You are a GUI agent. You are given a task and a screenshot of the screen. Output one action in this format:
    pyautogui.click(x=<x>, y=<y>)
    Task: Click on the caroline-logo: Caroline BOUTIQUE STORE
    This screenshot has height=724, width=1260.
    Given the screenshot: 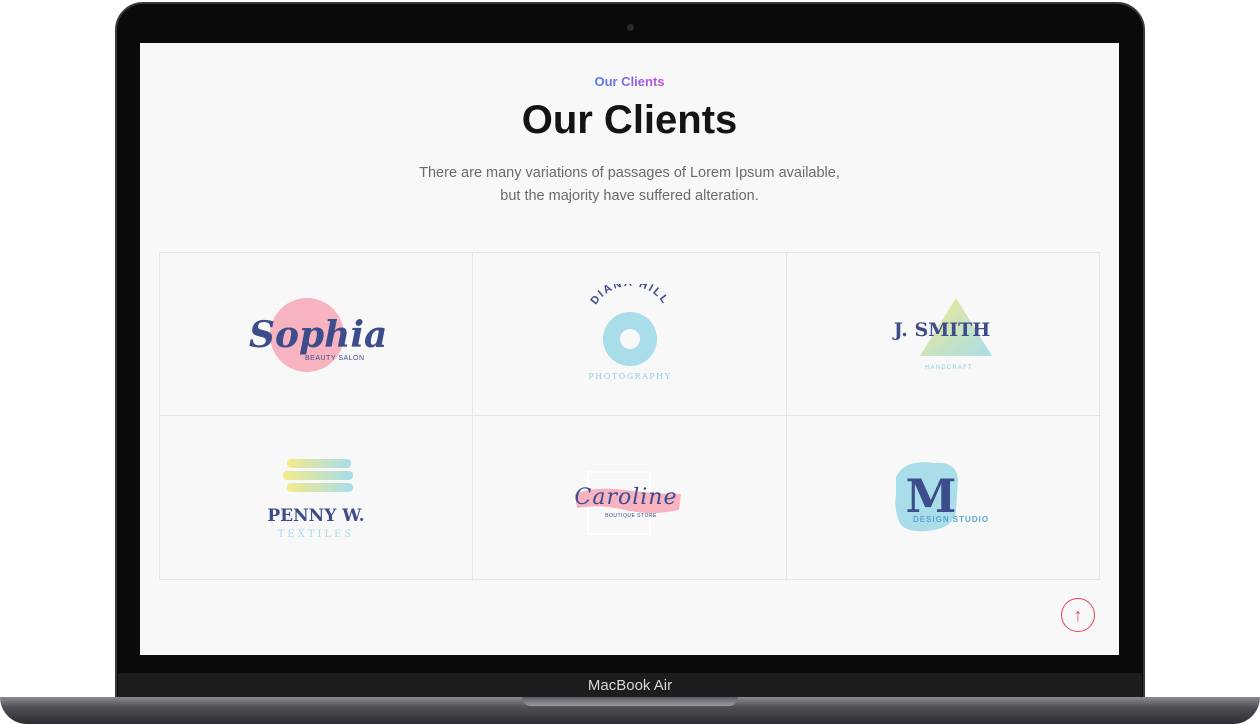 What is the action you would take?
    pyautogui.click(x=627, y=502)
    